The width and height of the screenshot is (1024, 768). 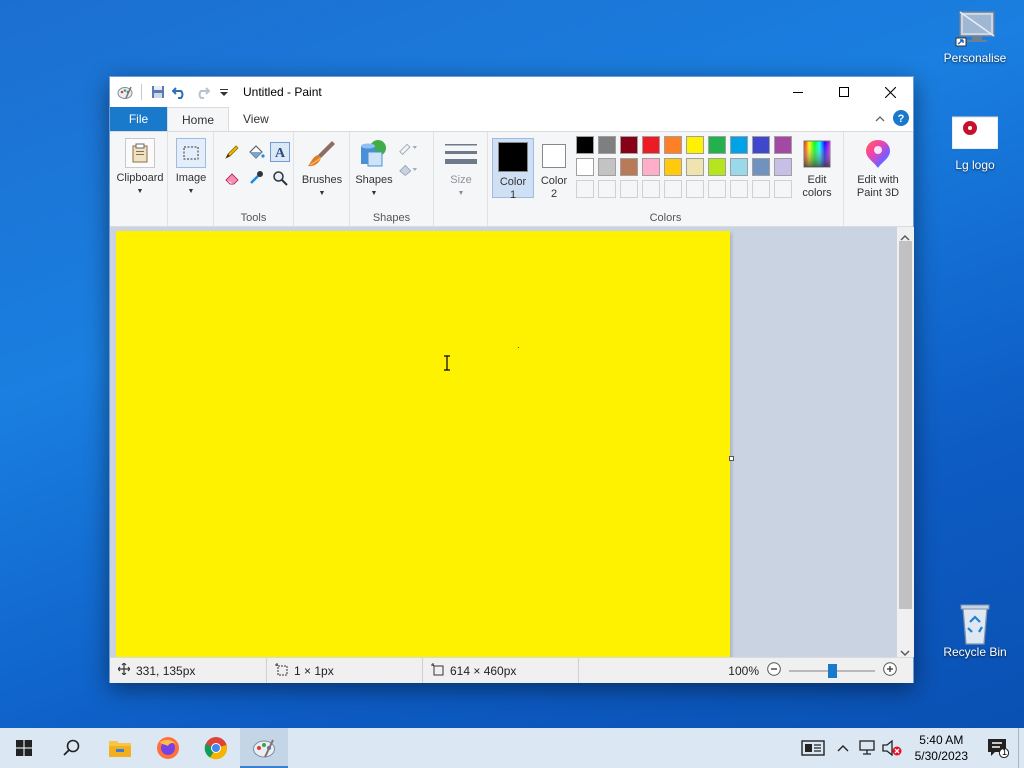 I want to click on image-size: 614 × 460px, so click(x=500, y=670).